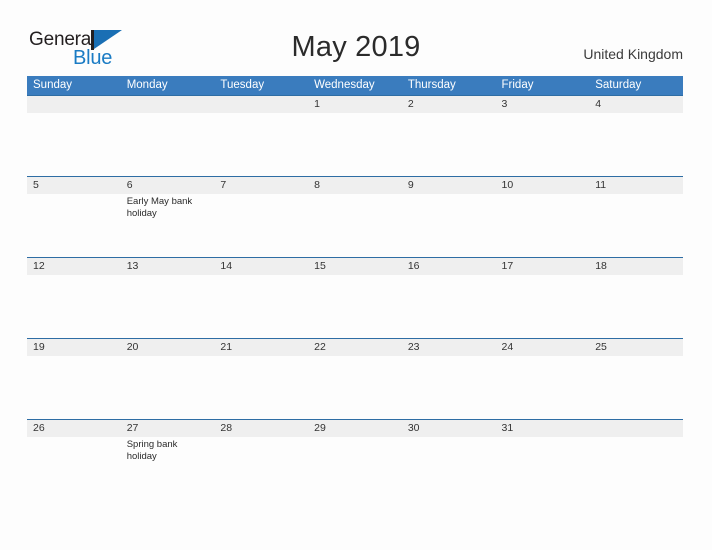 Image resolution: width=712 pixels, height=550 pixels. I want to click on day-cell: Spring bank holiday, so click(168, 468).